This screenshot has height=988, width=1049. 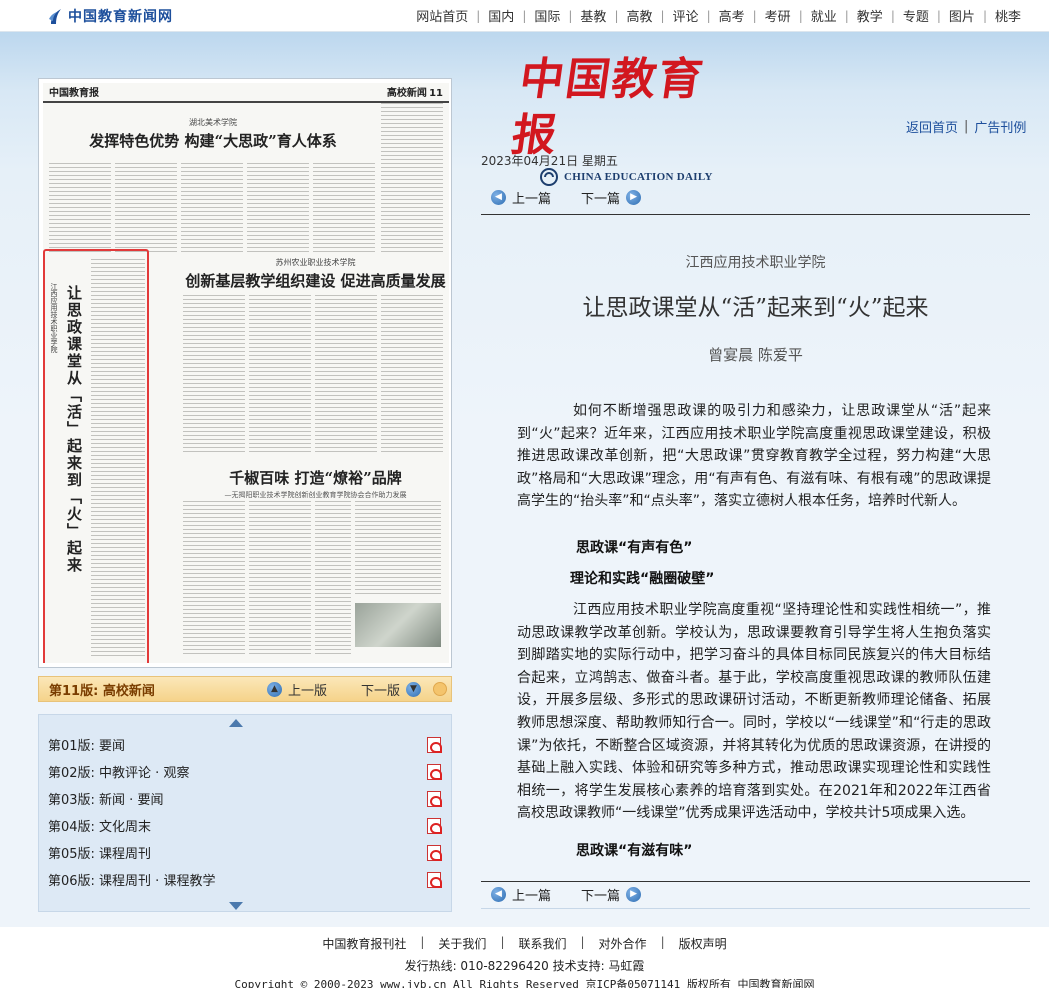 What do you see at coordinates (524, 966) in the screenshot?
I see `footer-hotline: 发行热线: 010-82296420 技术支持: 马虹霞` at bounding box center [524, 966].